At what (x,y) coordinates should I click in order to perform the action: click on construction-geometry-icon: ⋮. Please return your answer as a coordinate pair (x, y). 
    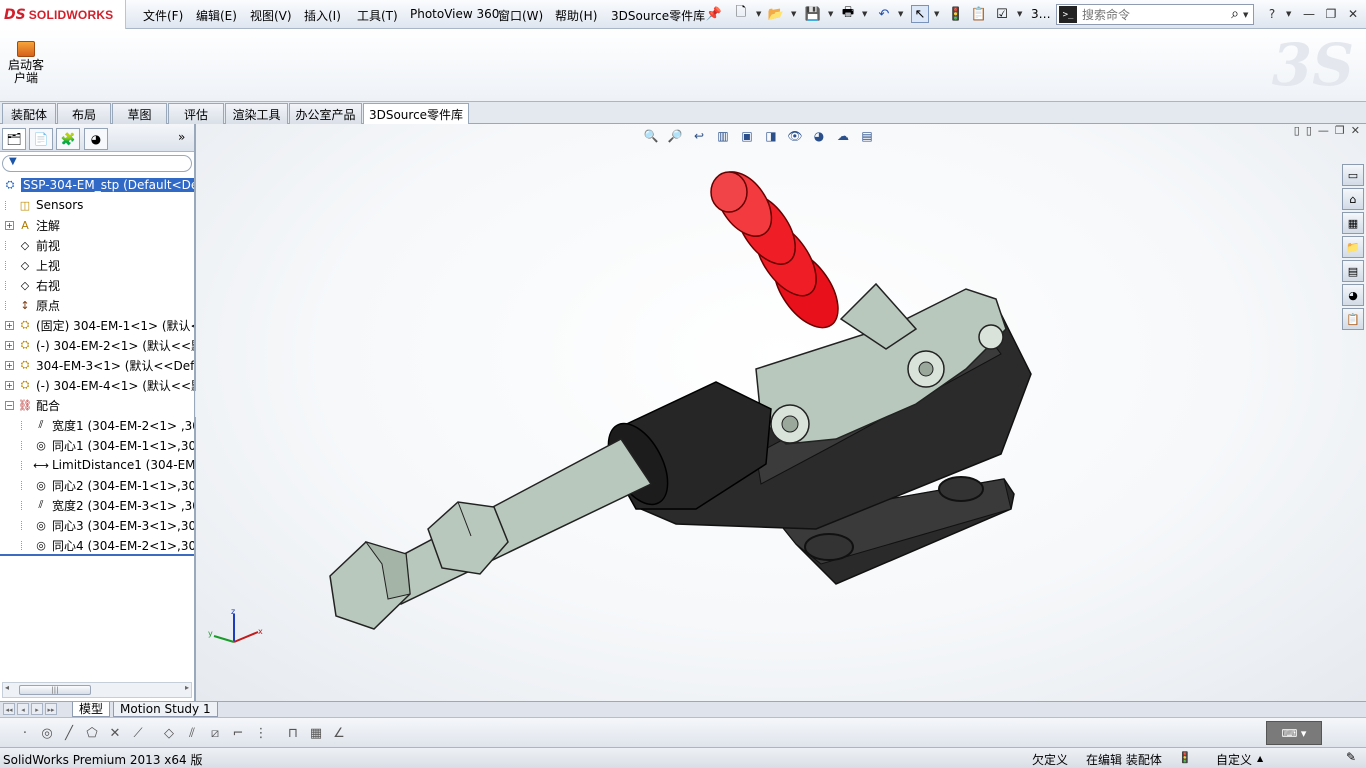
    Looking at the image, I should click on (261, 733).